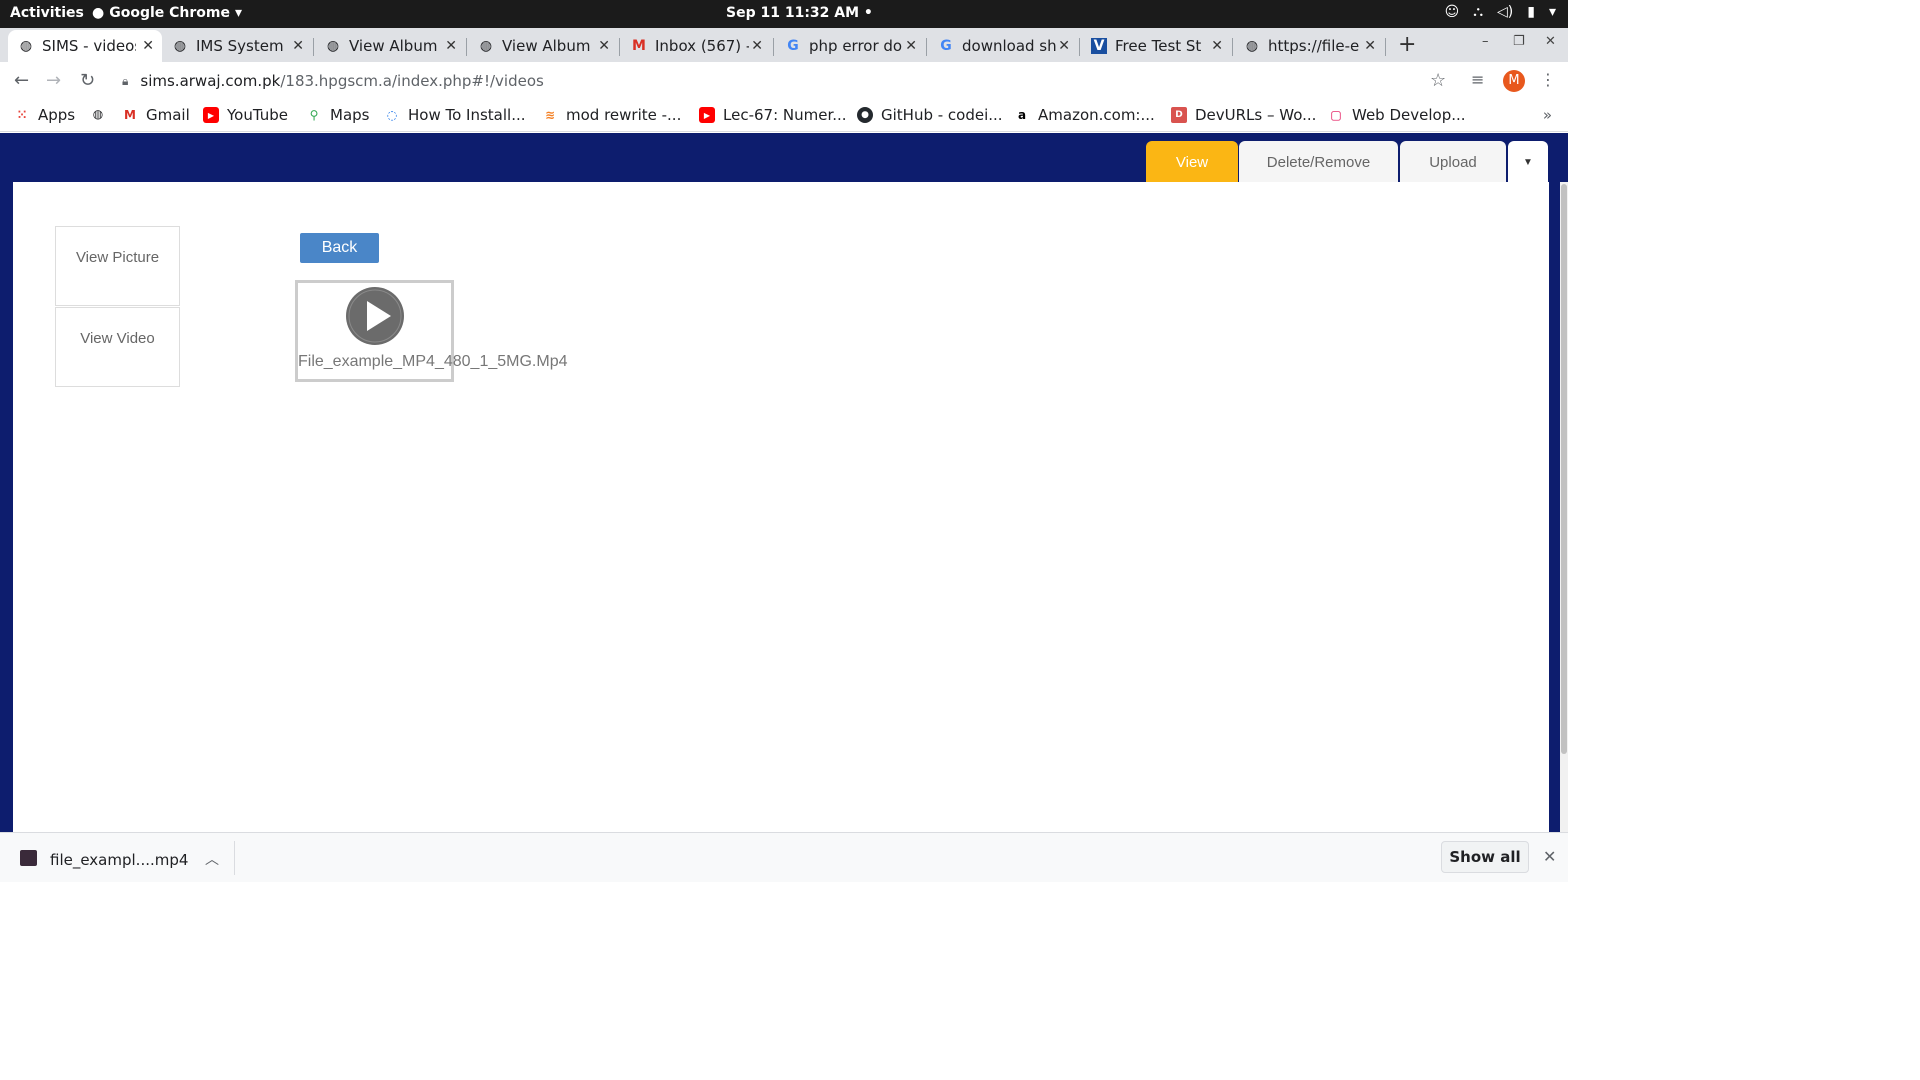 The image size is (1920, 1080). I want to click on bookmark-apps: ⁙ Apps, so click(44, 115).